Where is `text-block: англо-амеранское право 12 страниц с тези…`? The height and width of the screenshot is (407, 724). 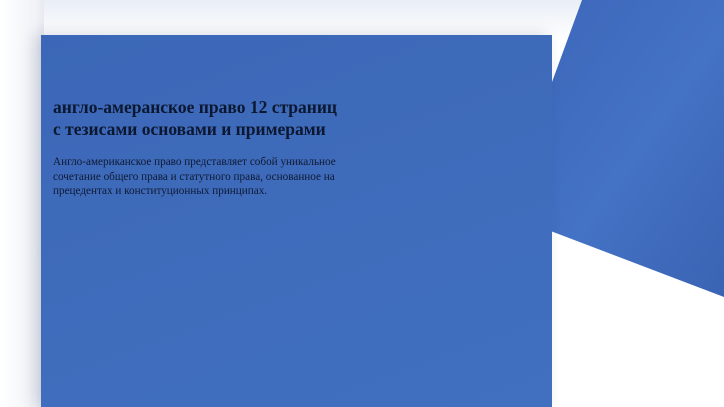 text-block: англо-амеранское право 12 страниц с тези… is located at coordinates (218, 147).